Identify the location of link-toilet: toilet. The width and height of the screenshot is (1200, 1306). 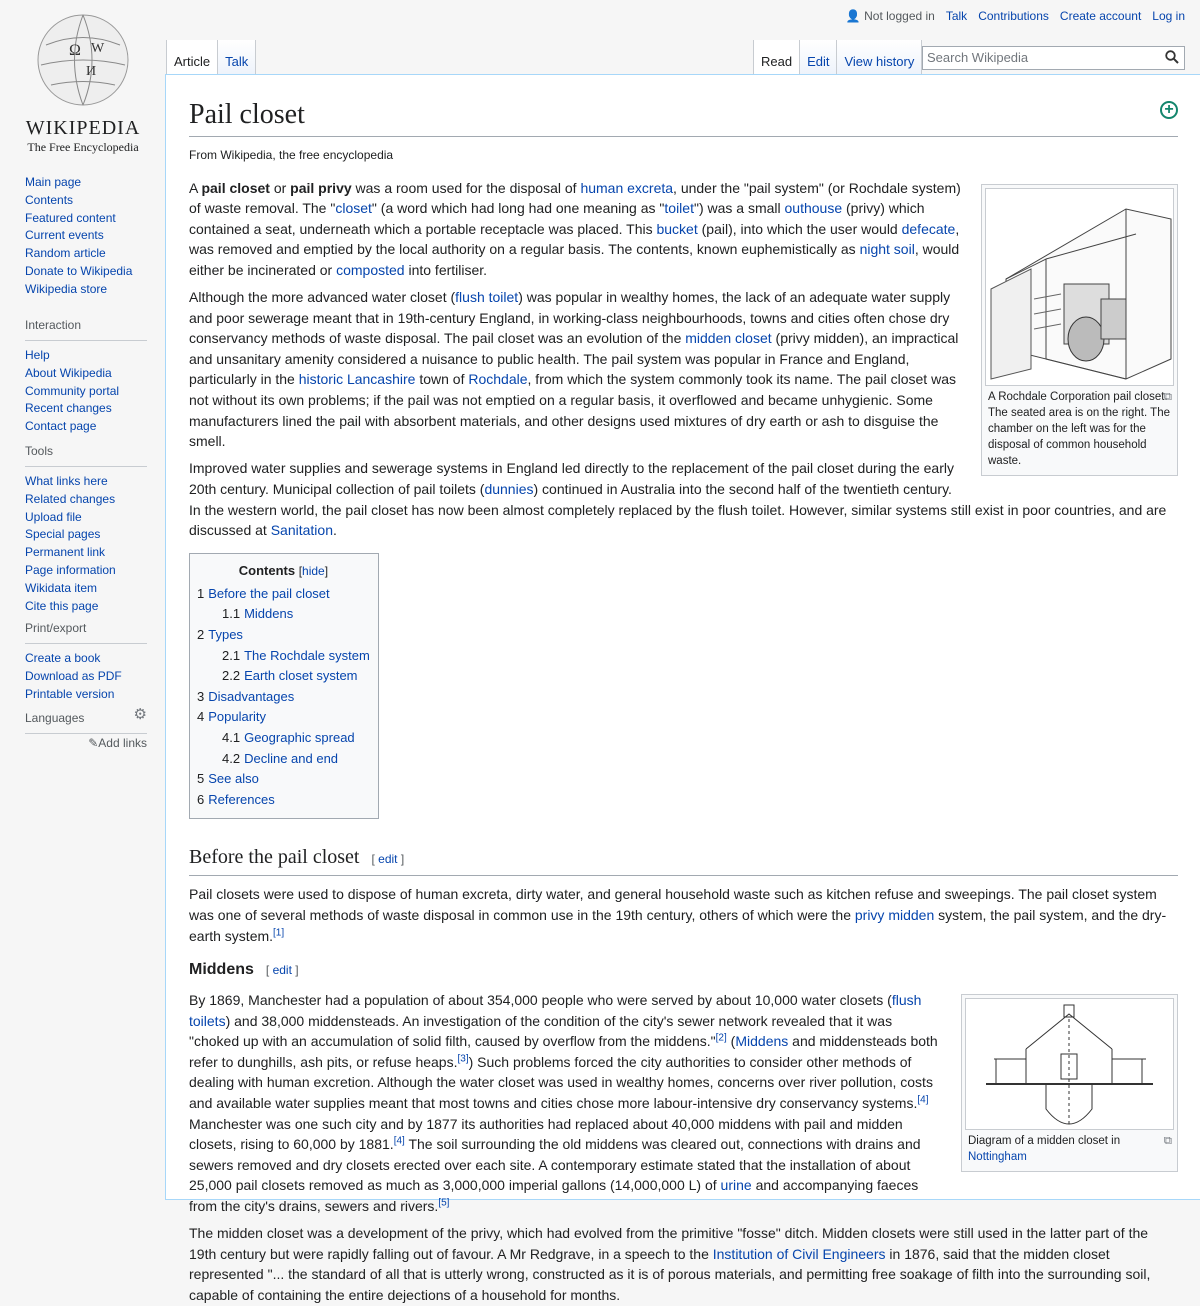
(679, 208).